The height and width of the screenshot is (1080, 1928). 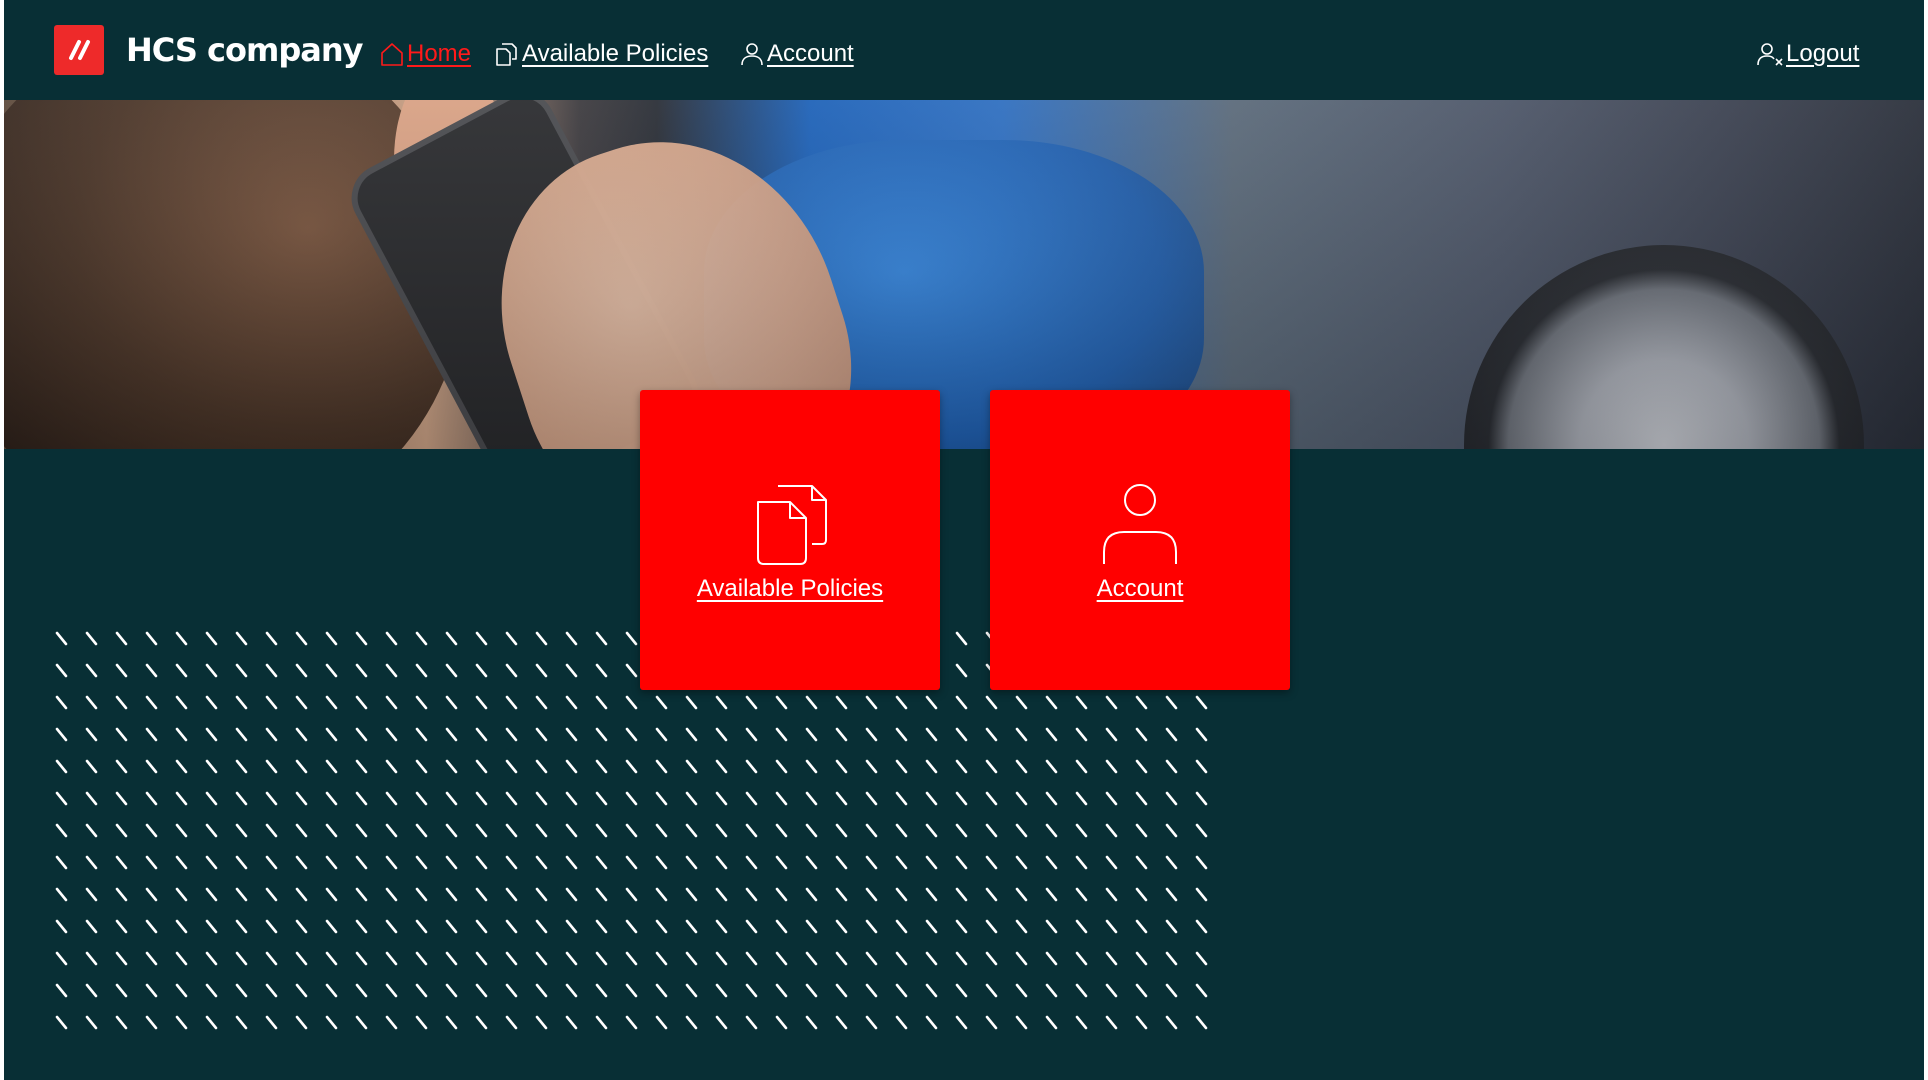 What do you see at coordinates (79, 50) in the screenshot?
I see `brand-logo-icon` at bounding box center [79, 50].